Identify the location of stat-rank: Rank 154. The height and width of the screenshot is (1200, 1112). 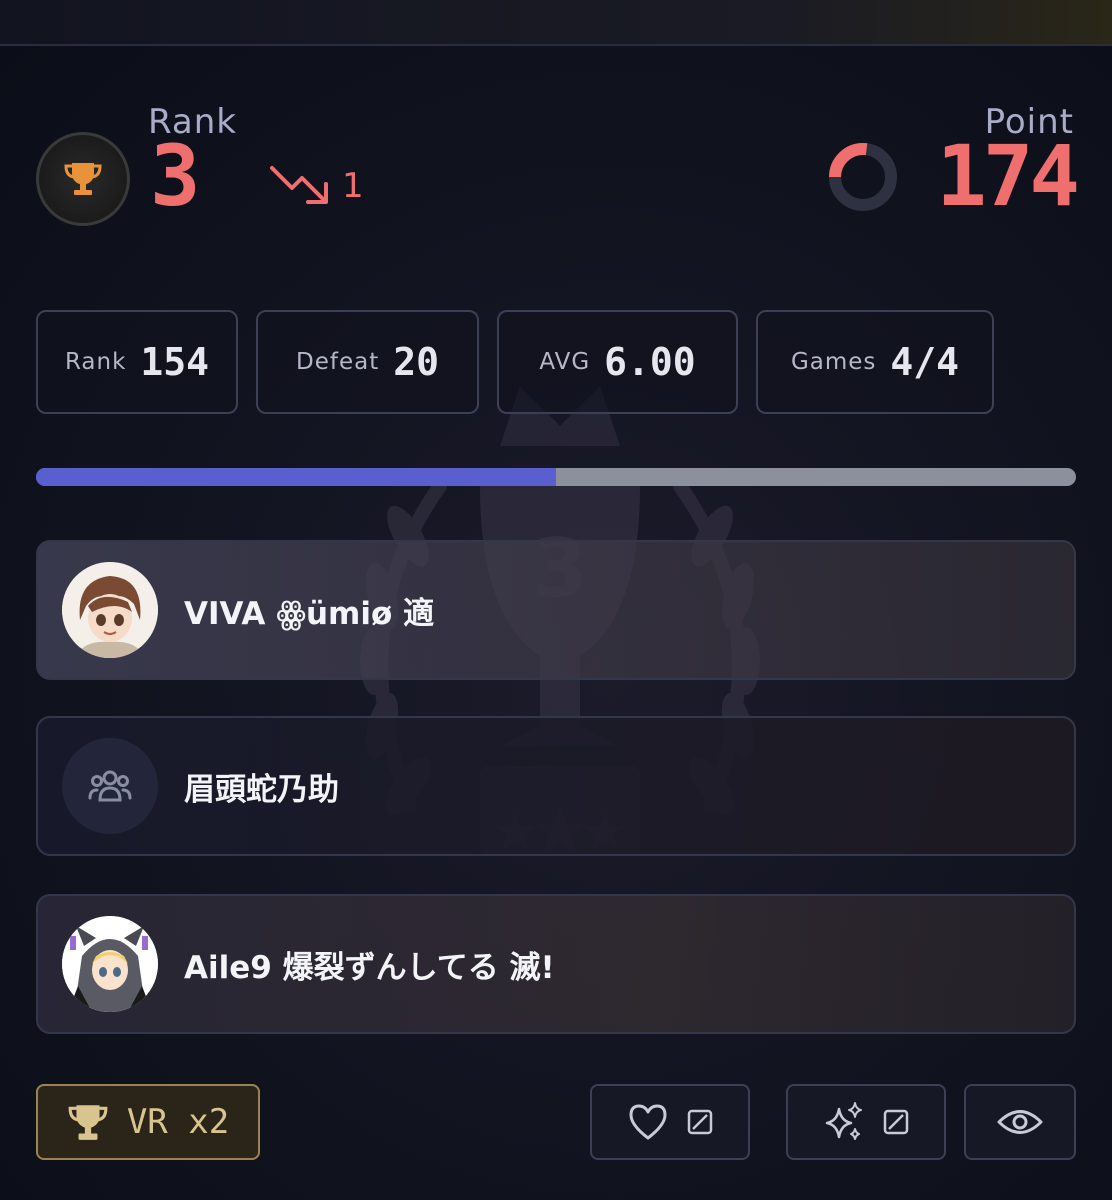
(137, 362).